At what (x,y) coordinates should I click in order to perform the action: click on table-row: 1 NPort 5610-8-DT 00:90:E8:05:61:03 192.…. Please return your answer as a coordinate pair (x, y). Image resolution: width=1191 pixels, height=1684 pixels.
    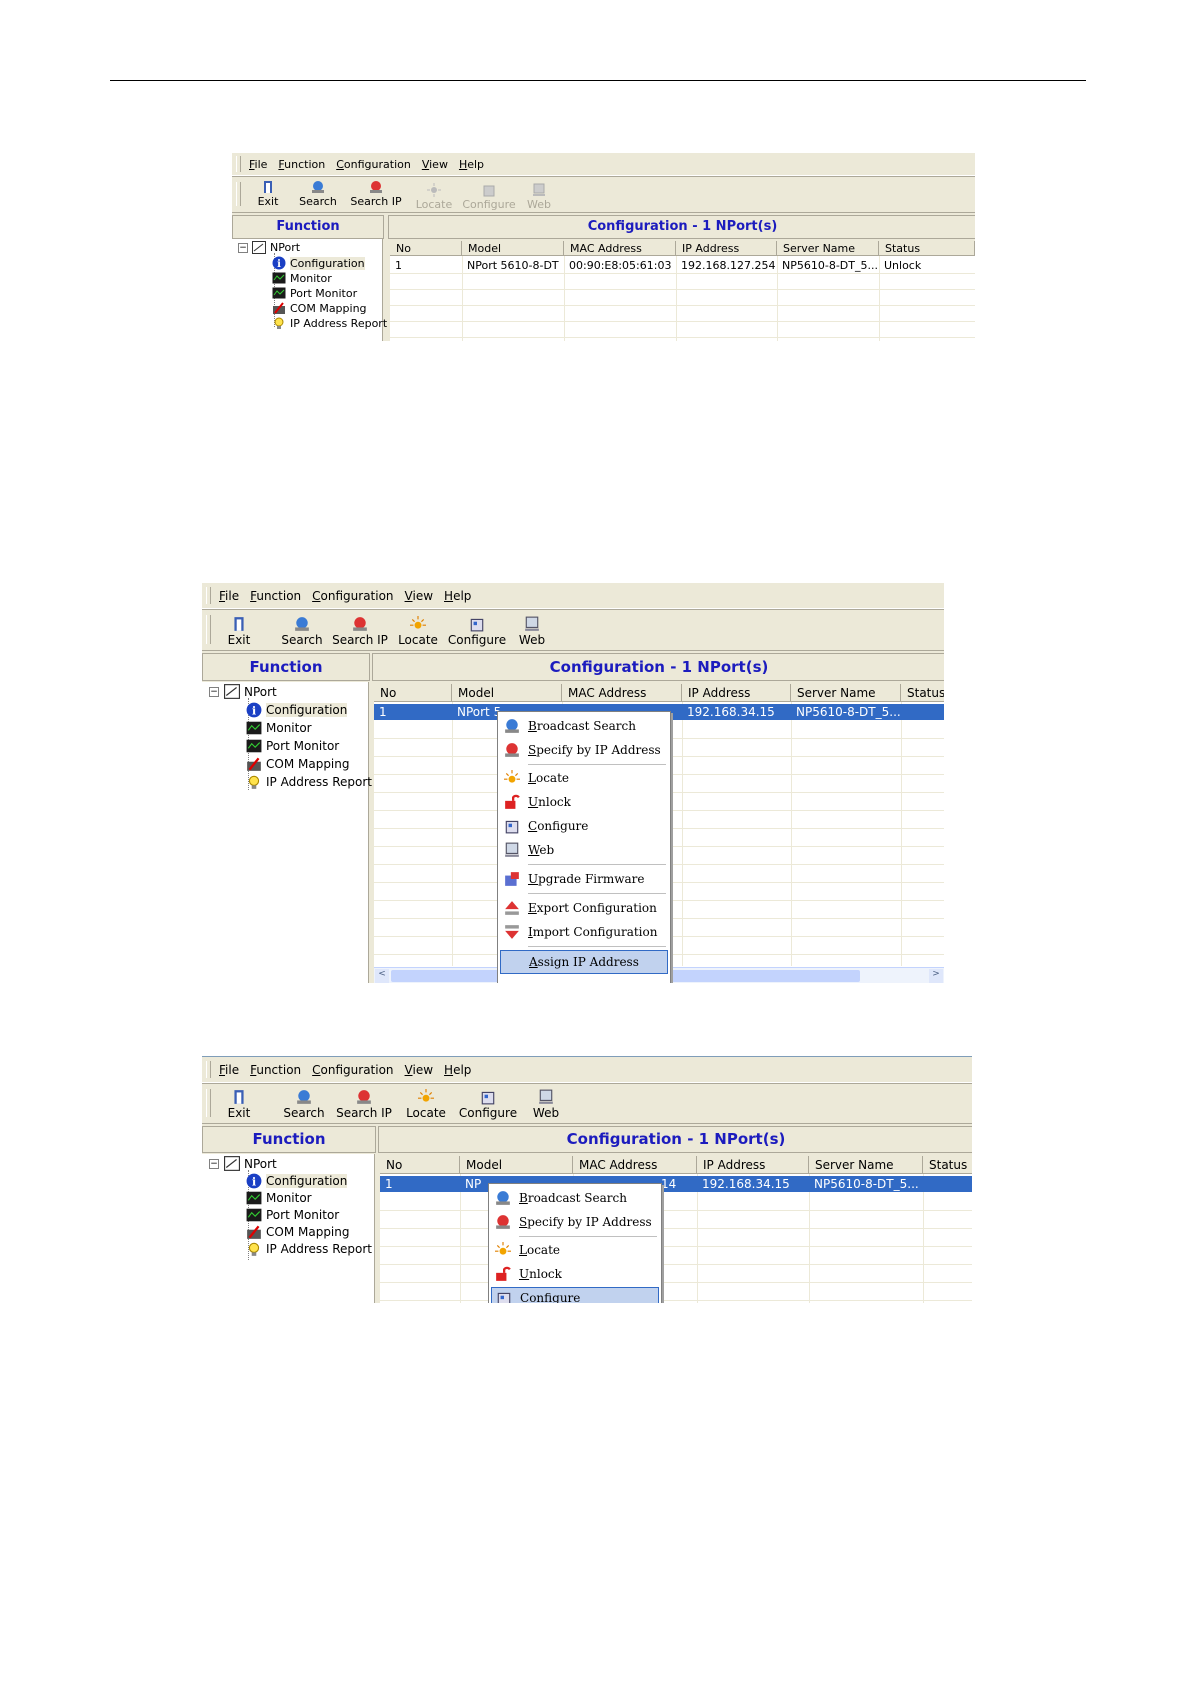
    Looking at the image, I should click on (682, 265).